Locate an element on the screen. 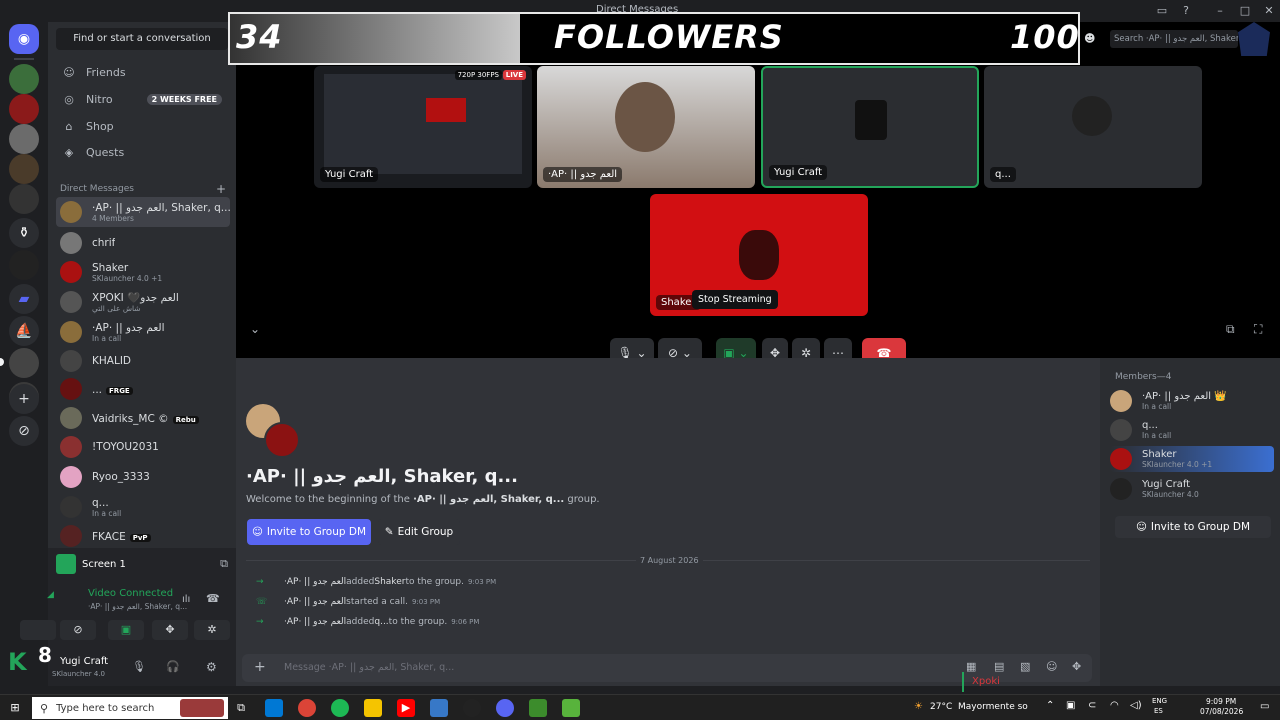 The height and width of the screenshot is (720, 1280). dm-item: KHALID is located at coordinates (143, 361).